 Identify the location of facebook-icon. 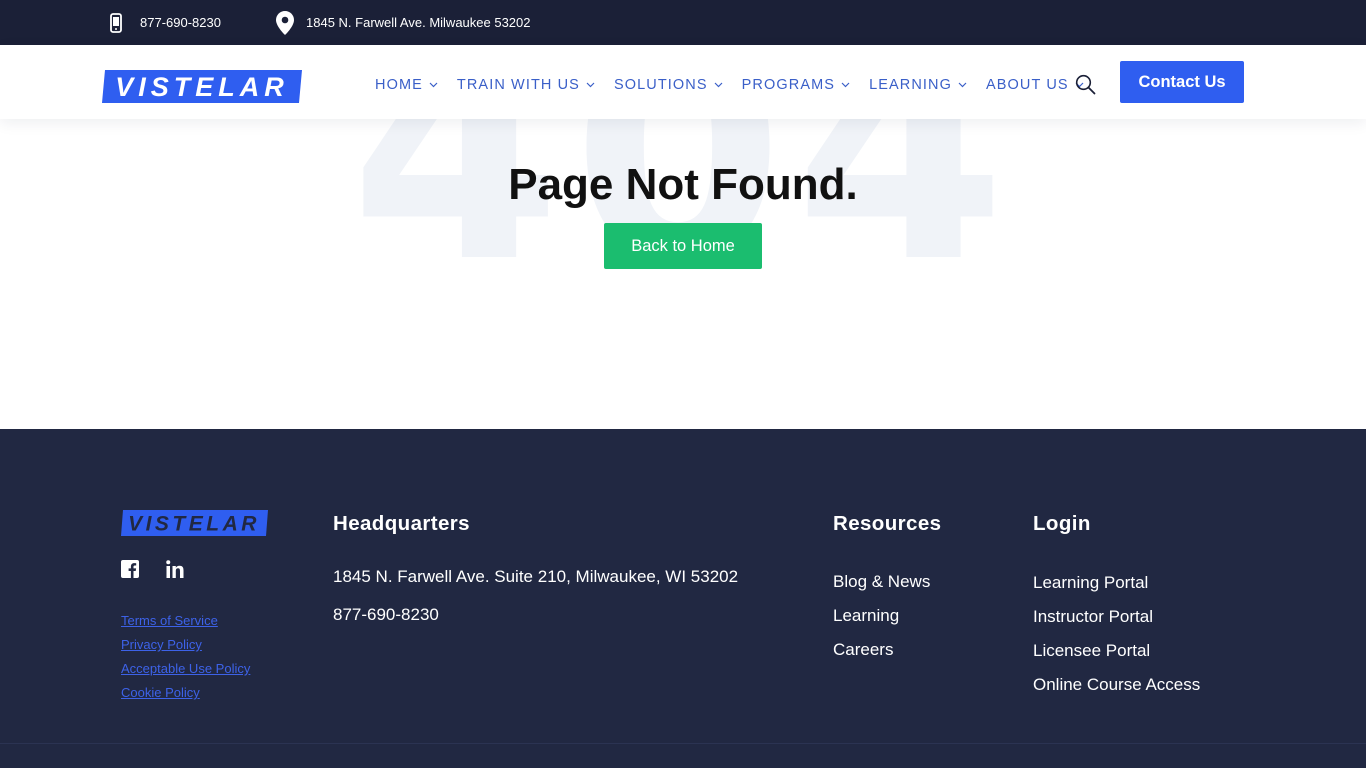
(131, 570).